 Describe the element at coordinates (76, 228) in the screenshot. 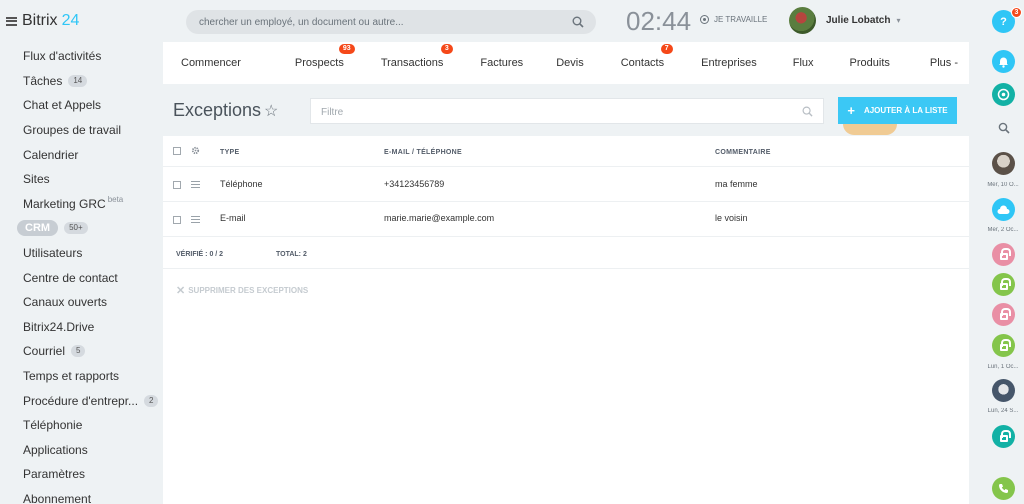

I see `counter-badge: 50+` at that location.